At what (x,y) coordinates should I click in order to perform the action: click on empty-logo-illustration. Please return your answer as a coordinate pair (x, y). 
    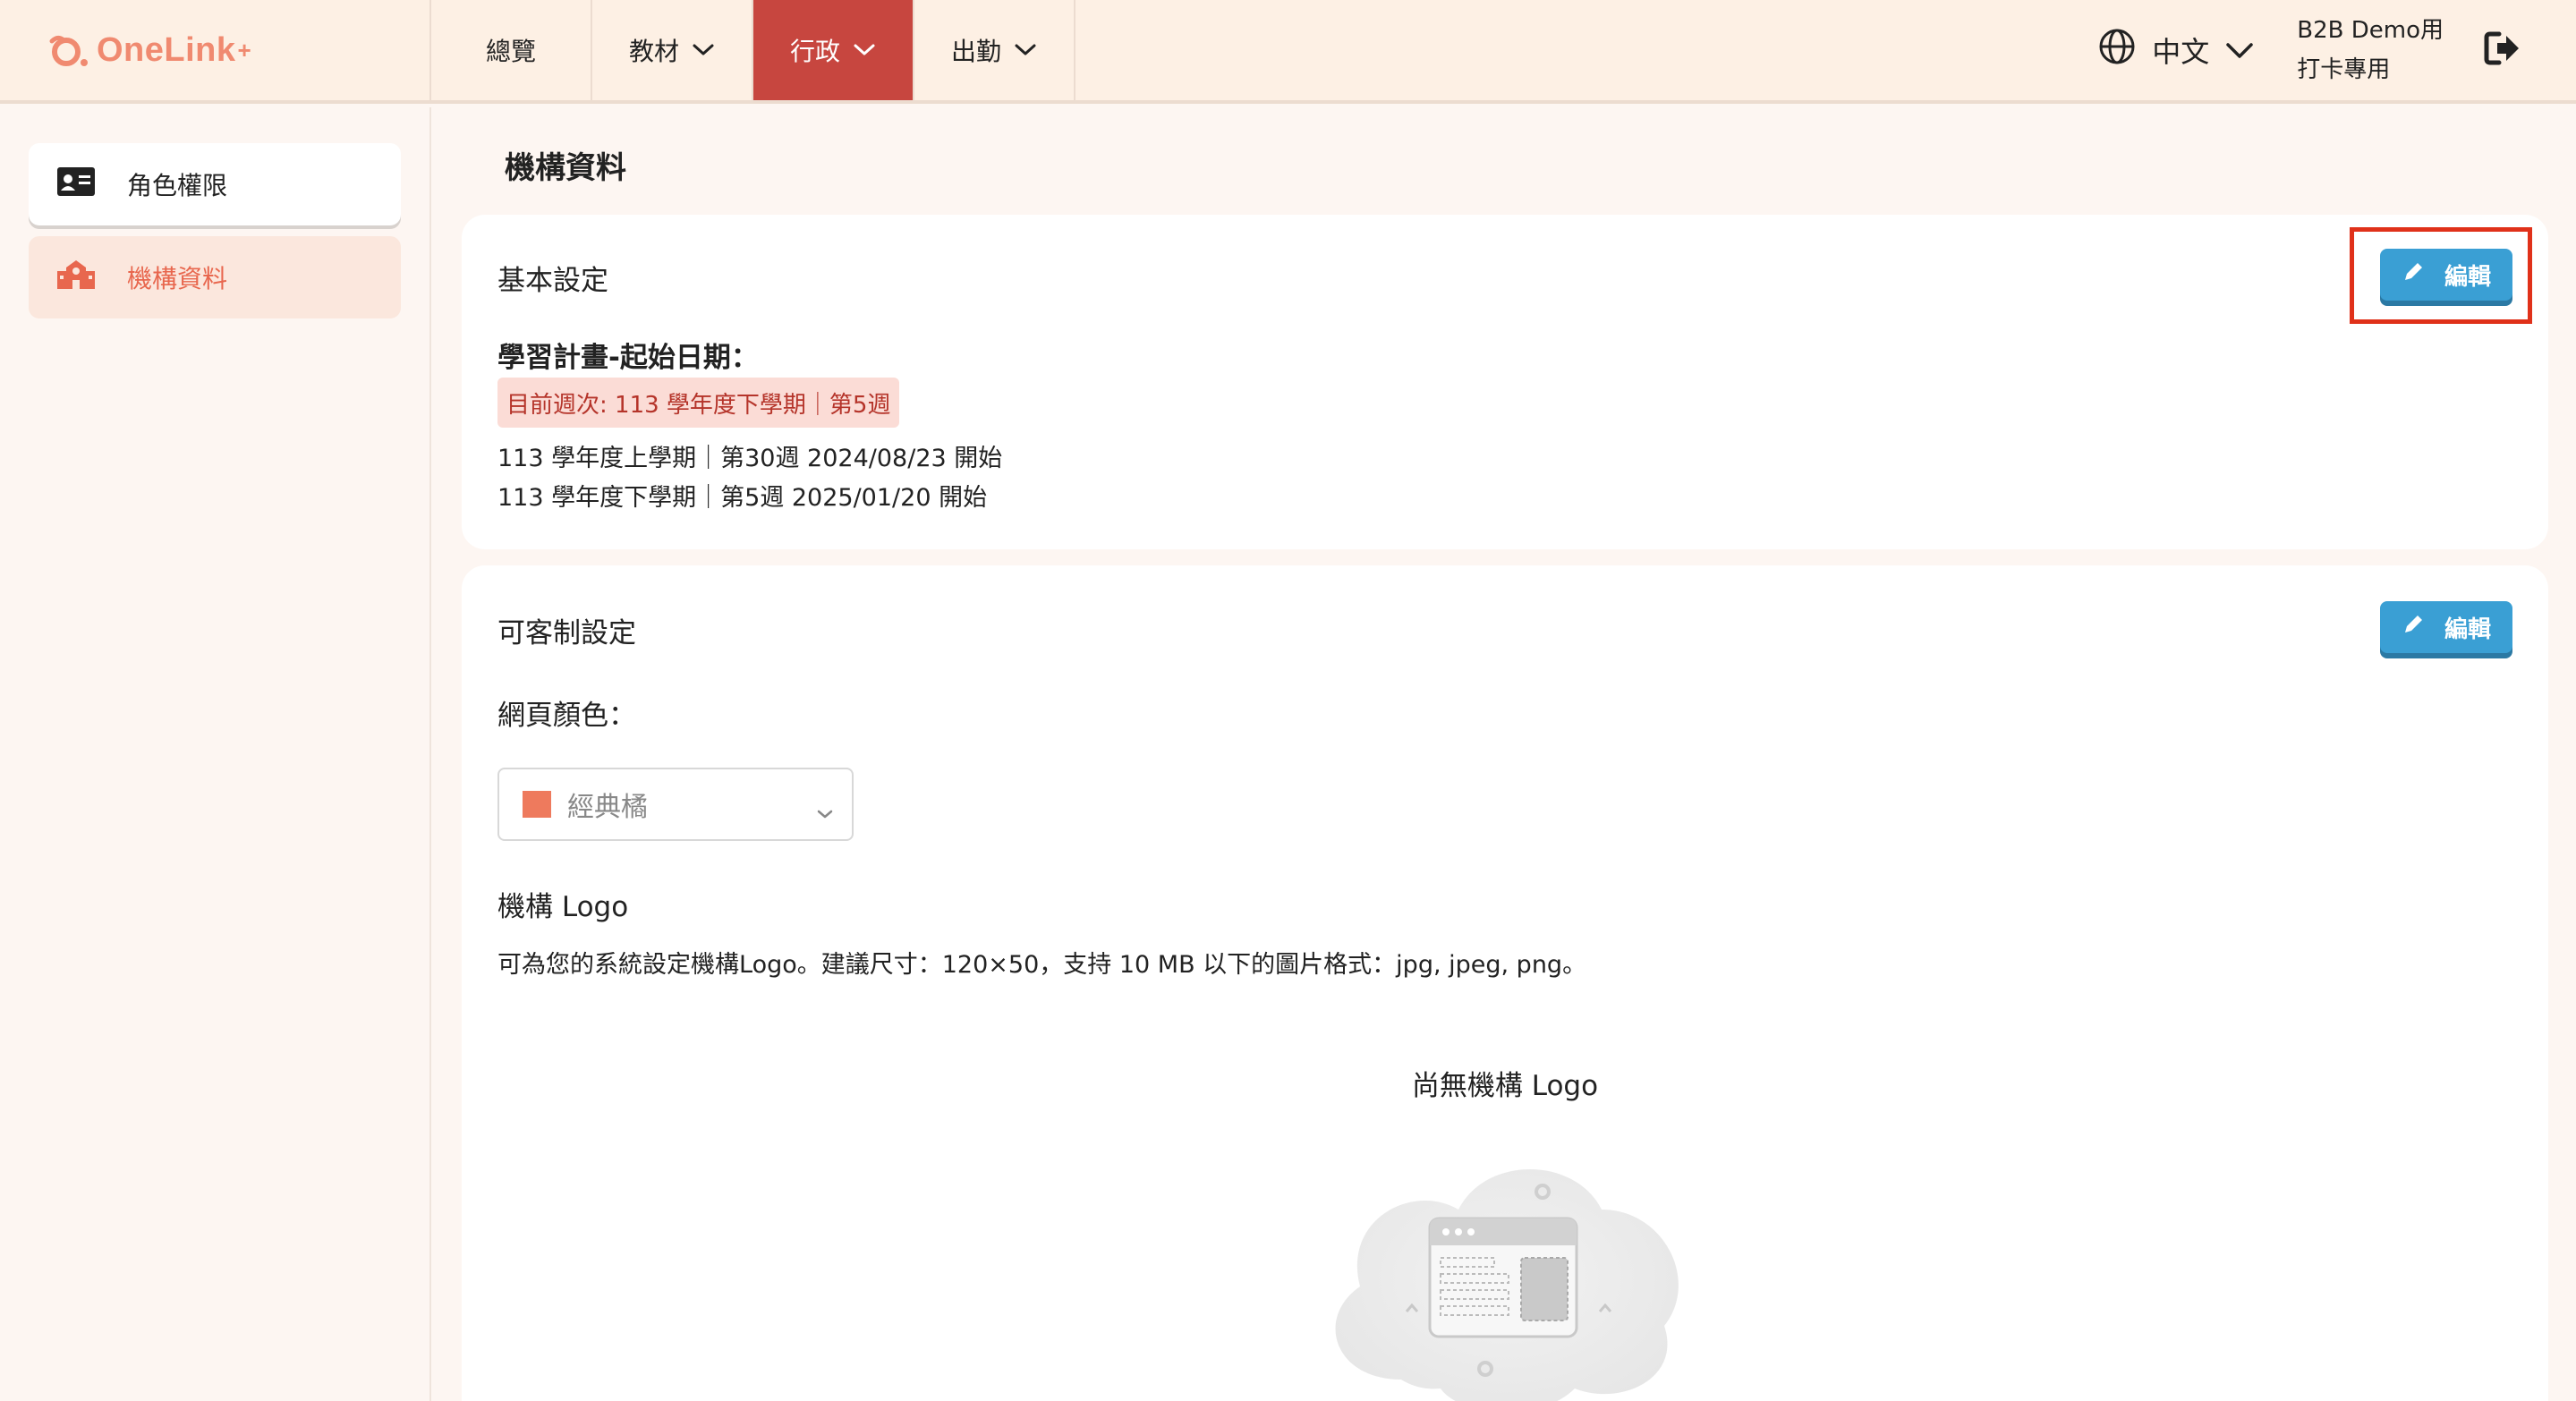
    Looking at the image, I should click on (1505, 1256).